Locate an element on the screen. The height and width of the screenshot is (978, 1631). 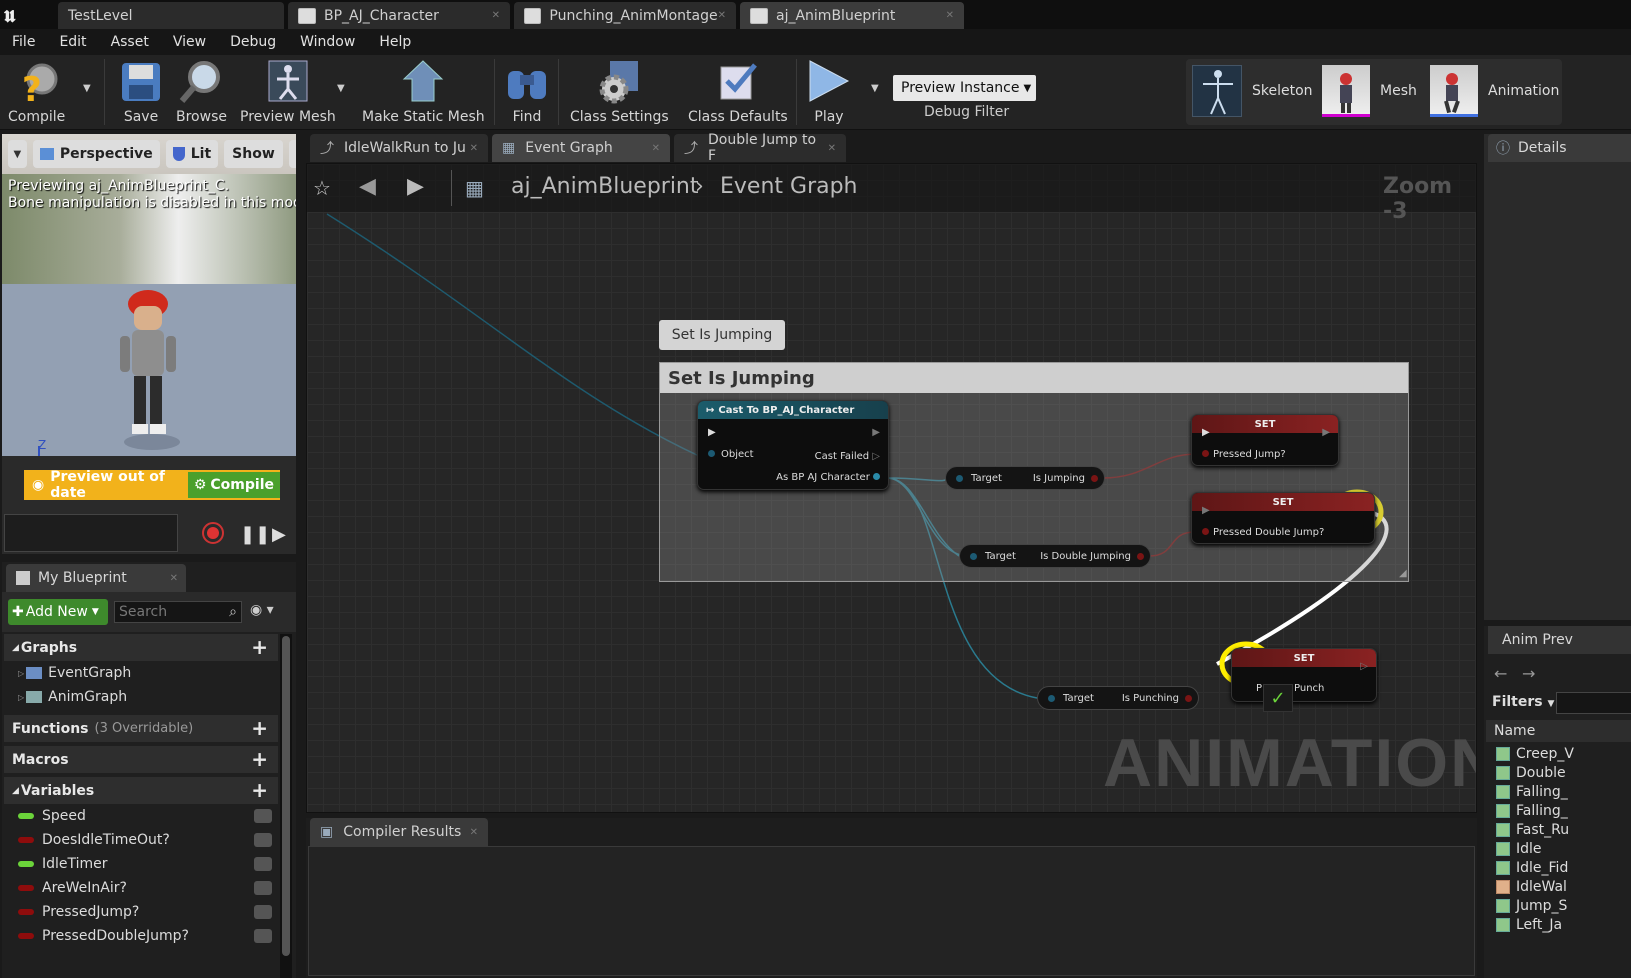
variable-item: PressedJump? is located at coordinates (141, 912).